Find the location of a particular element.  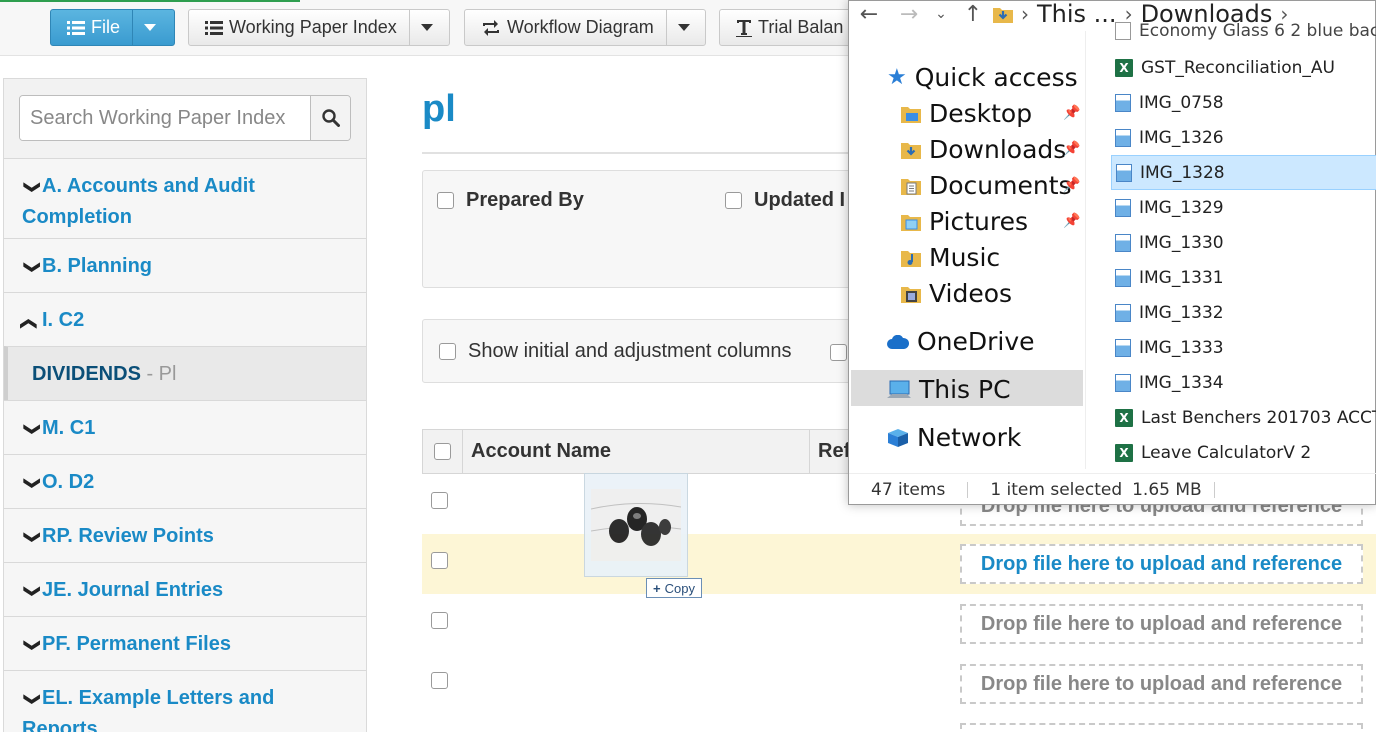

file-dropdown-toggle is located at coordinates (150, 27).